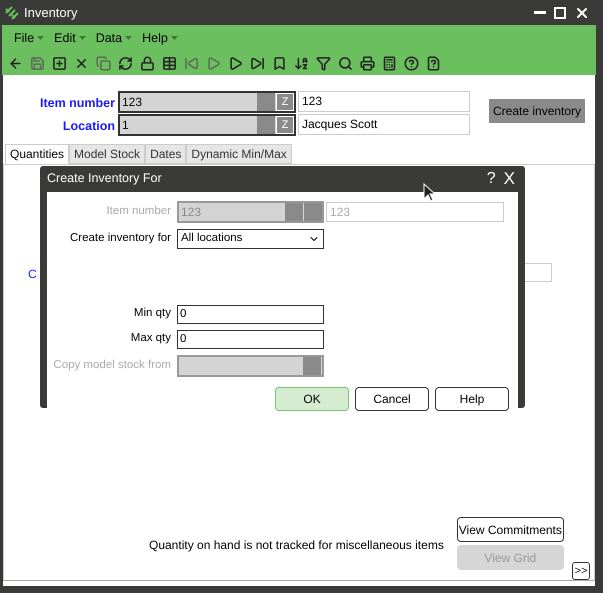  I want to click on help-document-icon, so click(433, 63).